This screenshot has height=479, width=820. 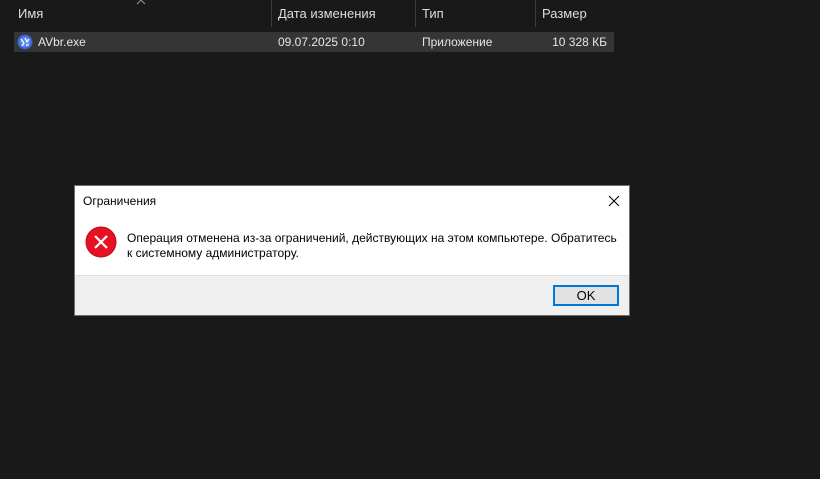 What do you see at coordinates (579, 42) in the screenshot?
I see `file-size: 10 328 КБ` at bounding box center [579, 42].